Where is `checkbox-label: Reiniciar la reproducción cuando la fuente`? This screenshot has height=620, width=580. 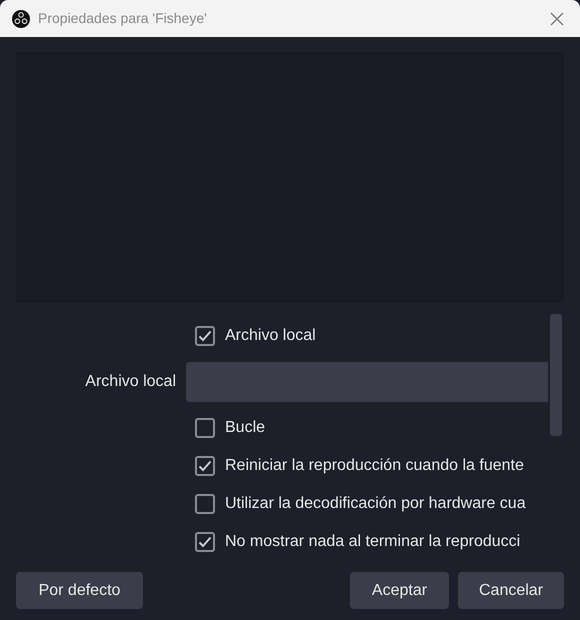
checkbox-label: Reiniciar la reproducción cuando la fuente is located at coordinates (374, 466).